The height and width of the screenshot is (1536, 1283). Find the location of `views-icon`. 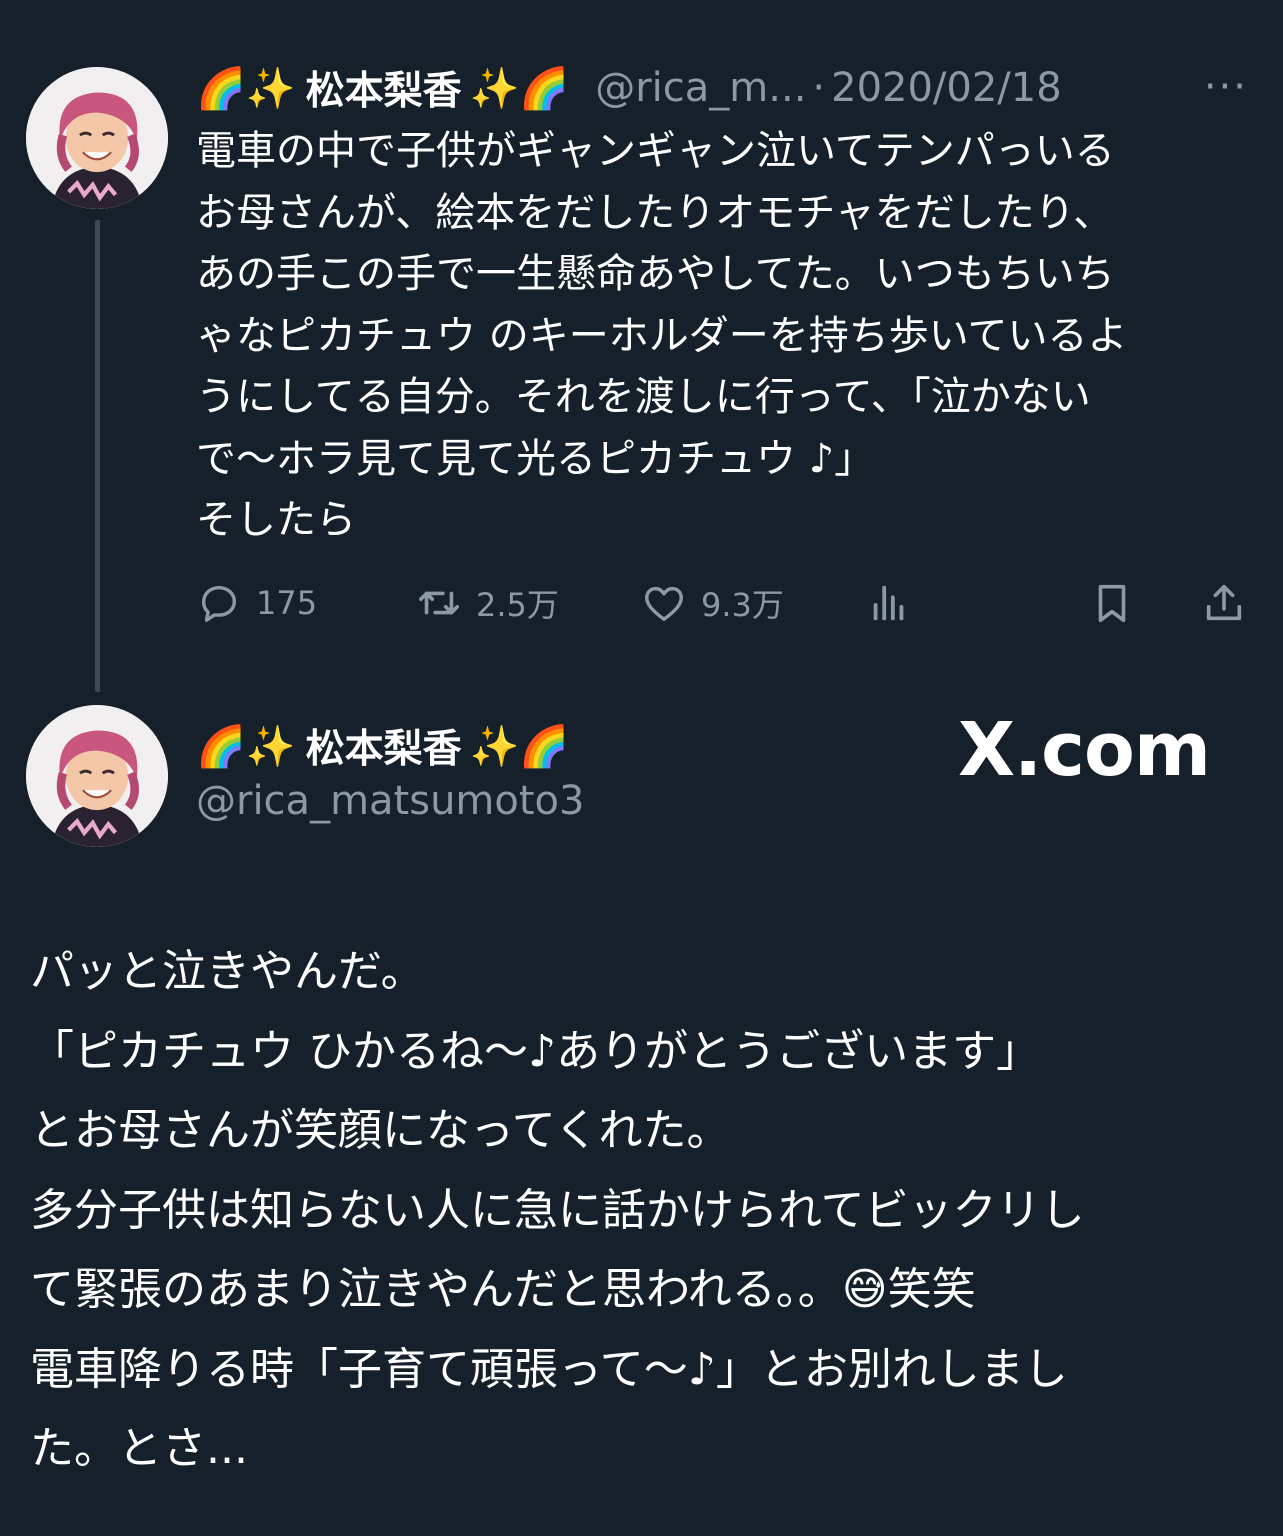

views-icon is located at coordinates (888, 603).